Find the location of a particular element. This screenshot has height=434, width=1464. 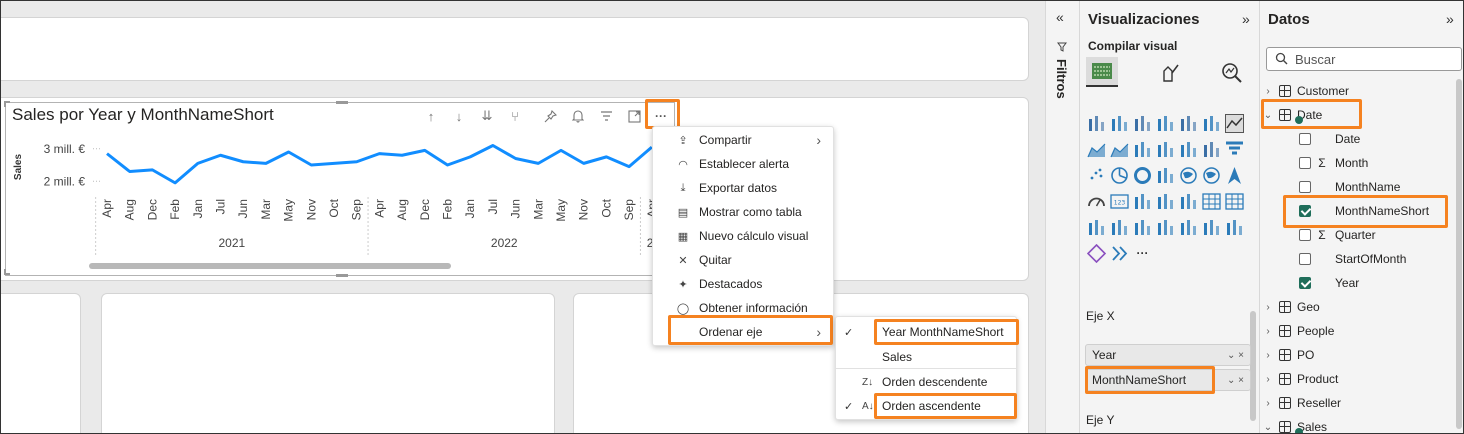

menu-item-nuevo-c-lculo-visual: ▦ Nuevo cálculo visual is located at coordinates (743, 236).